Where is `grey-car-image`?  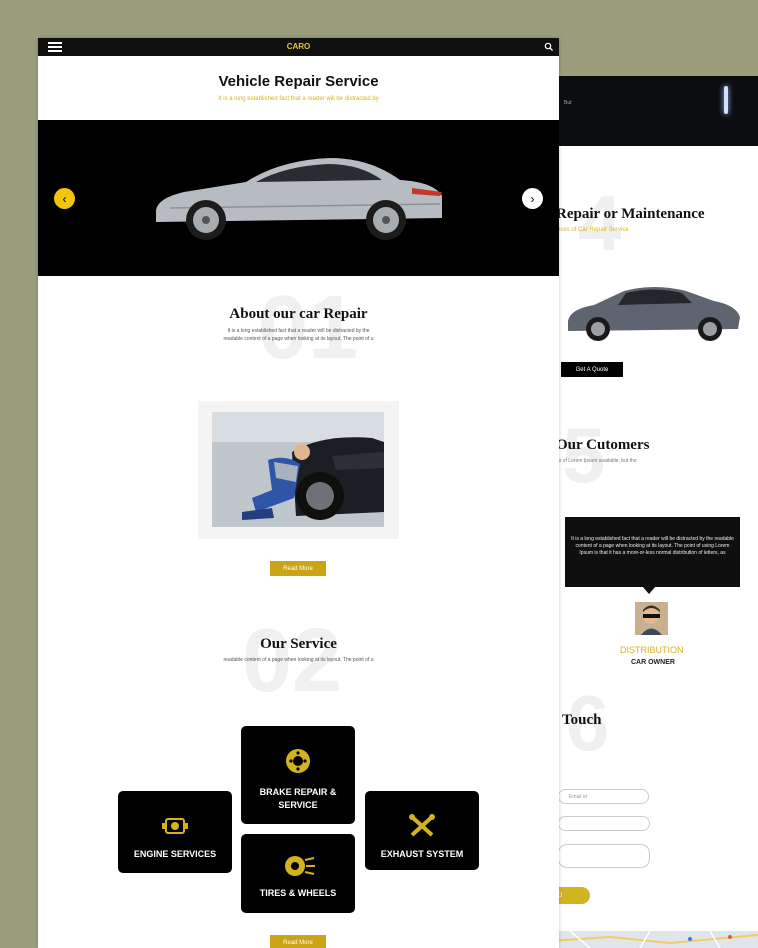 grey-car-image is located at coordinates (654, 314).